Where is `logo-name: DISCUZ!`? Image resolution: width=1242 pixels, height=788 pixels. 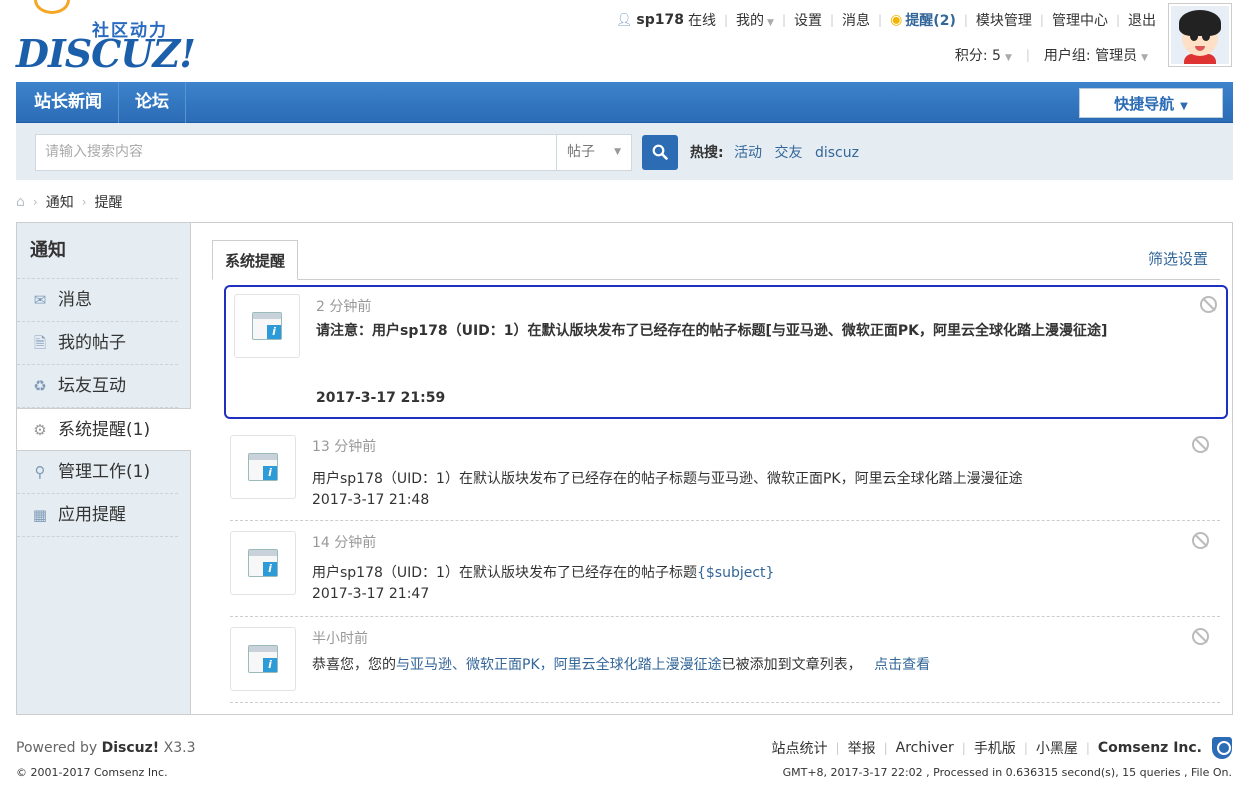
logo-name: DISCUZ! is located at coordinates (106, 53).